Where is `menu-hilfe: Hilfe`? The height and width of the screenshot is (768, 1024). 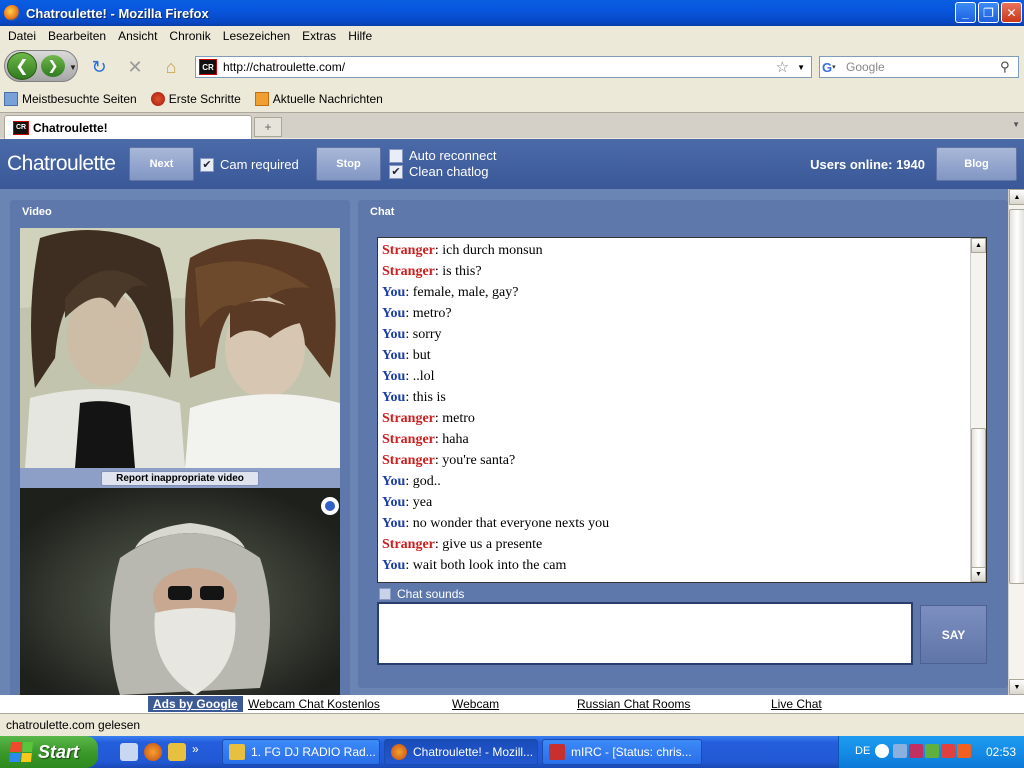
menu-hilfe: Hilfe is located at coordinates (360, 36).